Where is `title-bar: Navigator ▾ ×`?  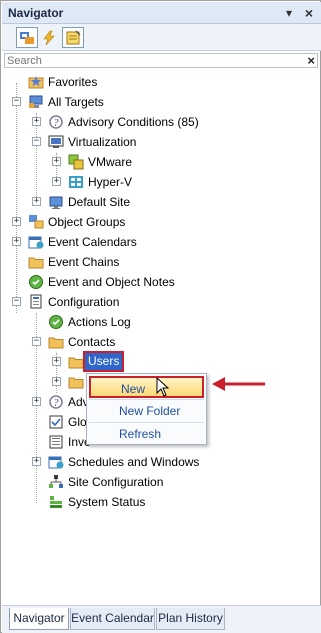 title-bar: Navigator ▾ × is located at coordinates (161, 13).